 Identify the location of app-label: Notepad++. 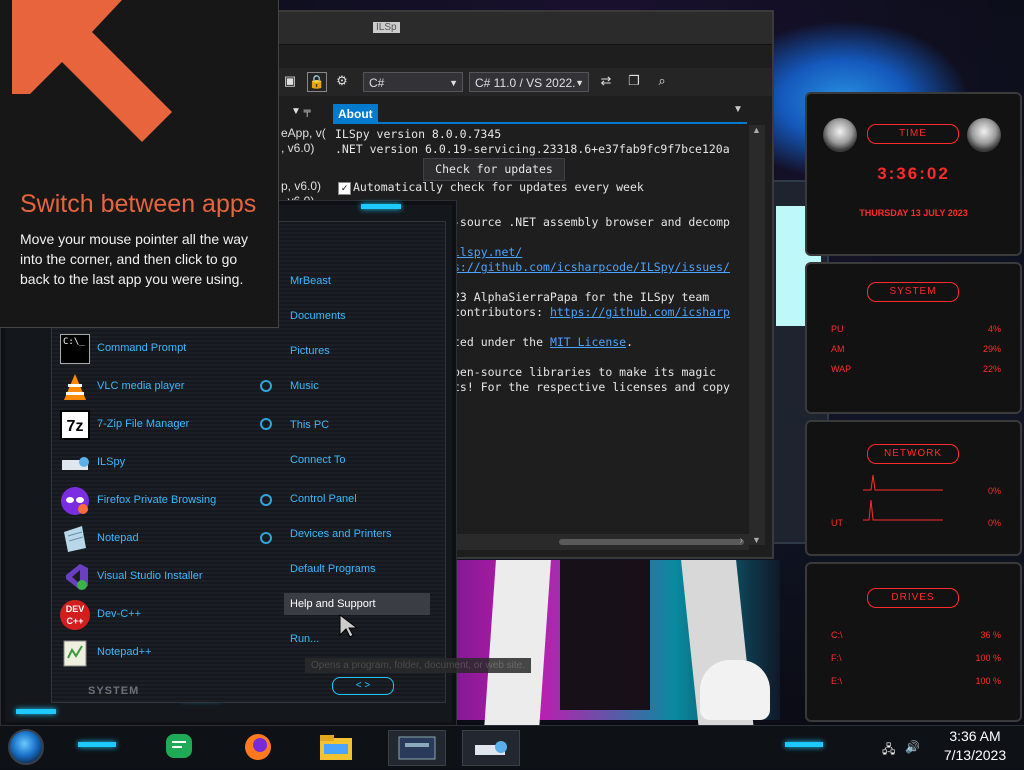
(124, 652).